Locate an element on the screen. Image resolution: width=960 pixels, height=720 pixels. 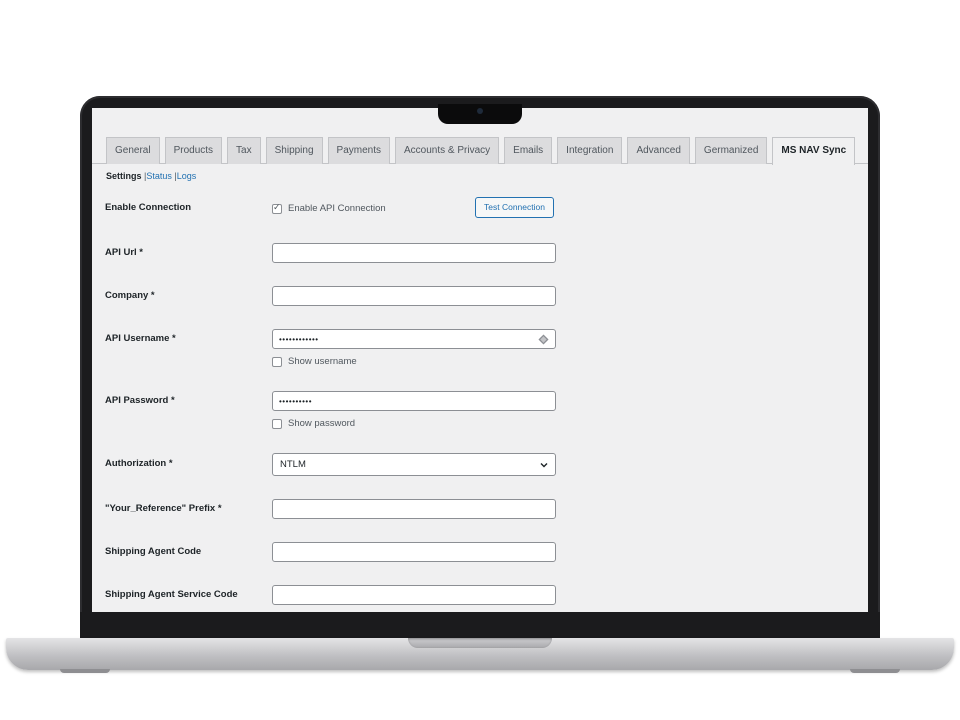
api-username-value: •••••••••••• is located at coordinates (299, 339).